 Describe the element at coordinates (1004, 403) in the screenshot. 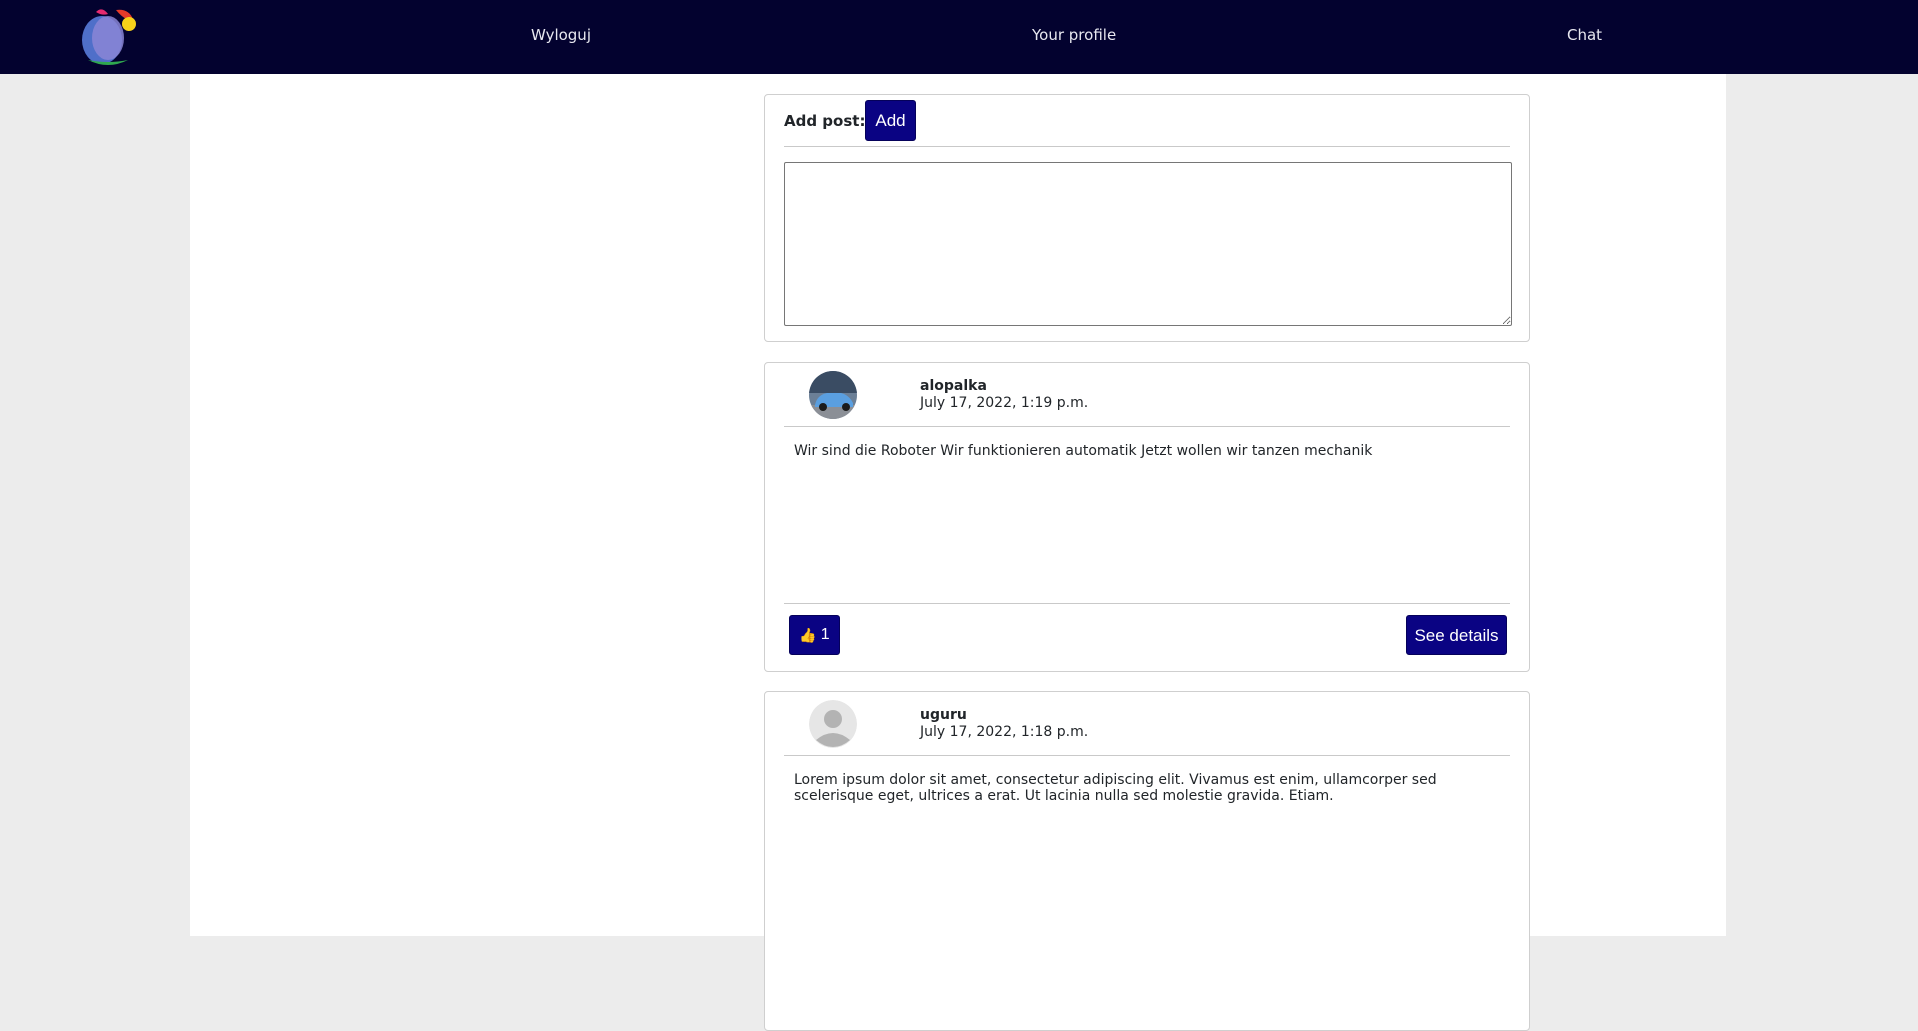

I see `post-date: July 17, 2022, 1:19 p.m.` at that location.